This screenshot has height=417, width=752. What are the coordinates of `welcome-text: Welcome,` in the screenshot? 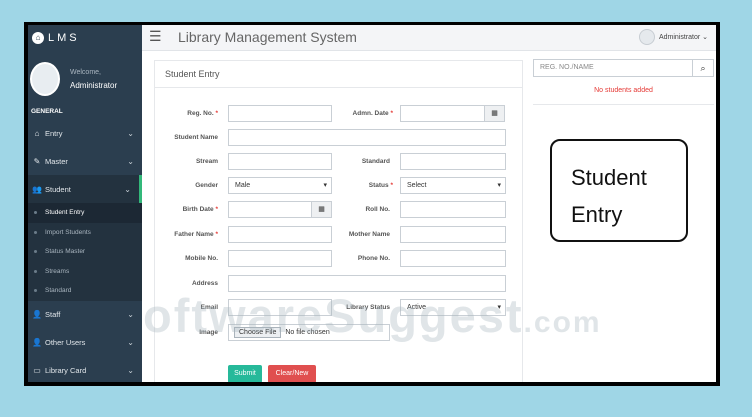 It's located at (85, 72).